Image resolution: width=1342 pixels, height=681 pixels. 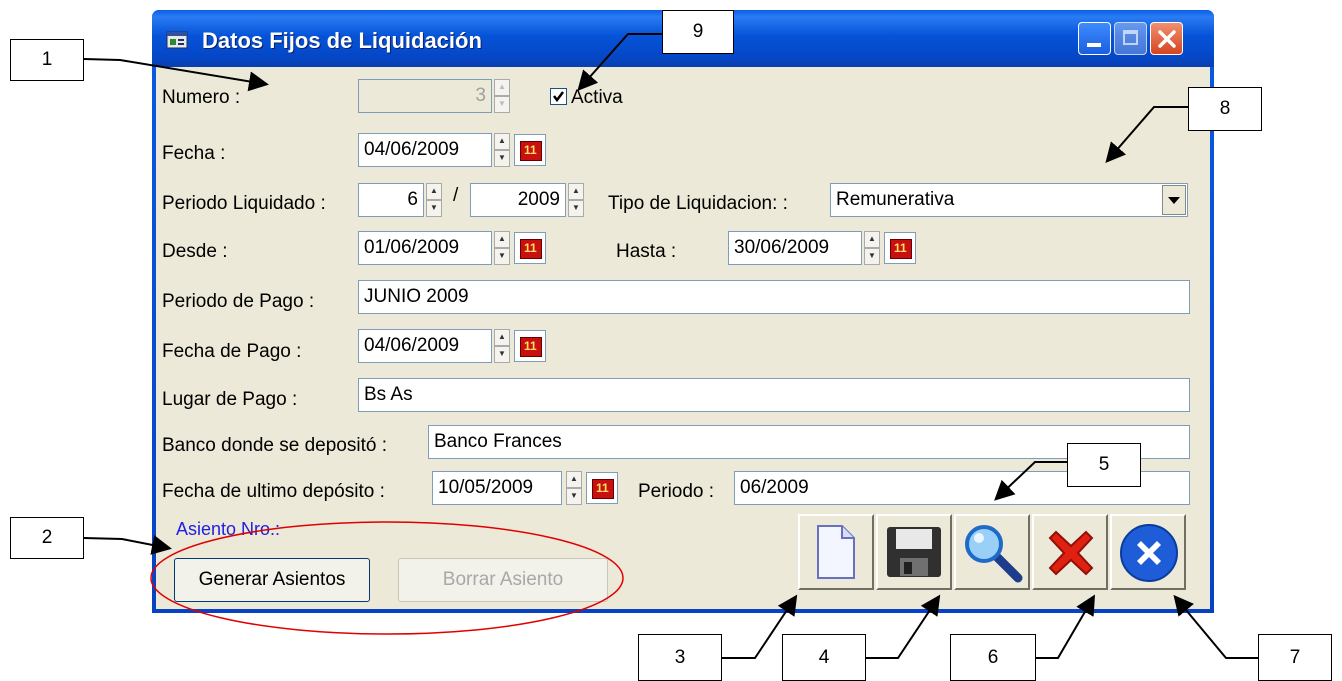 I want to click on callout-9-arrow, so click(x=619, y=62).